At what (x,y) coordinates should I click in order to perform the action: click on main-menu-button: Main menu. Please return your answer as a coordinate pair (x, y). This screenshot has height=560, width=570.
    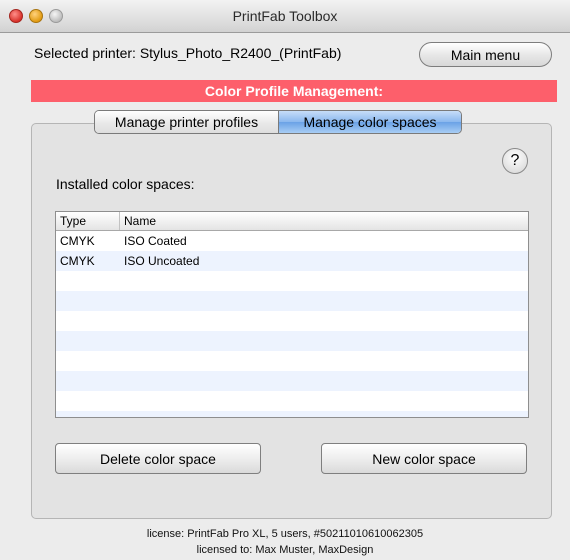
    Looking at the image, I should click on (485, 54).